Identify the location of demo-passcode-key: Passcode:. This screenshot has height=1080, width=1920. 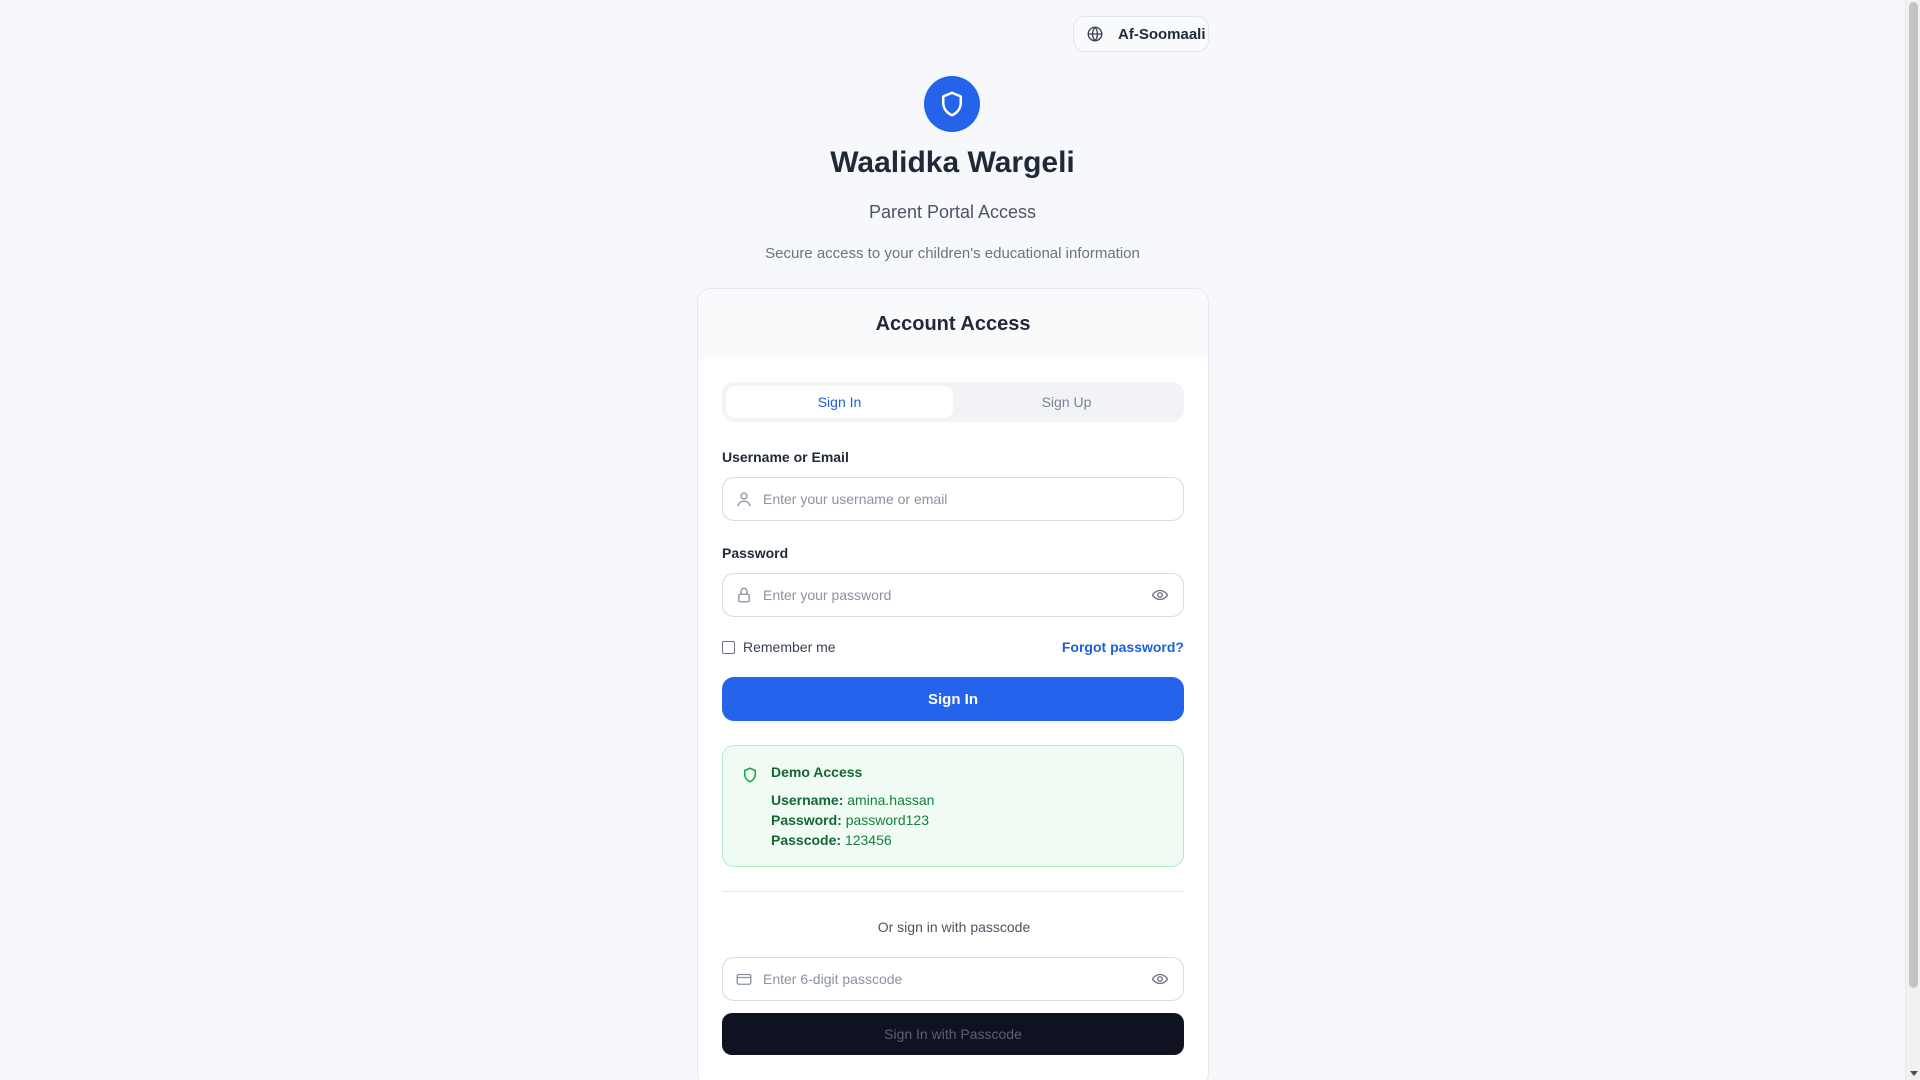
(806, 840).